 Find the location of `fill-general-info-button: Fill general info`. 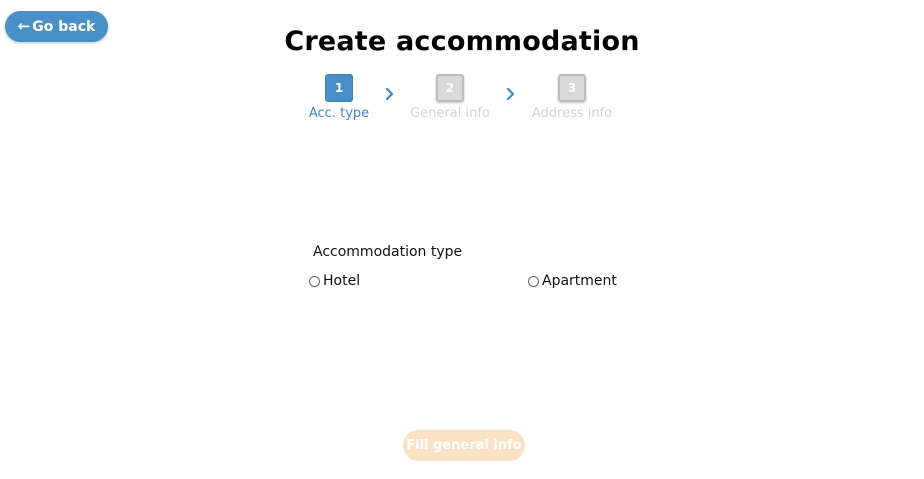

fill-general-info-button: Fill general info is located at coordinates (464, 445).